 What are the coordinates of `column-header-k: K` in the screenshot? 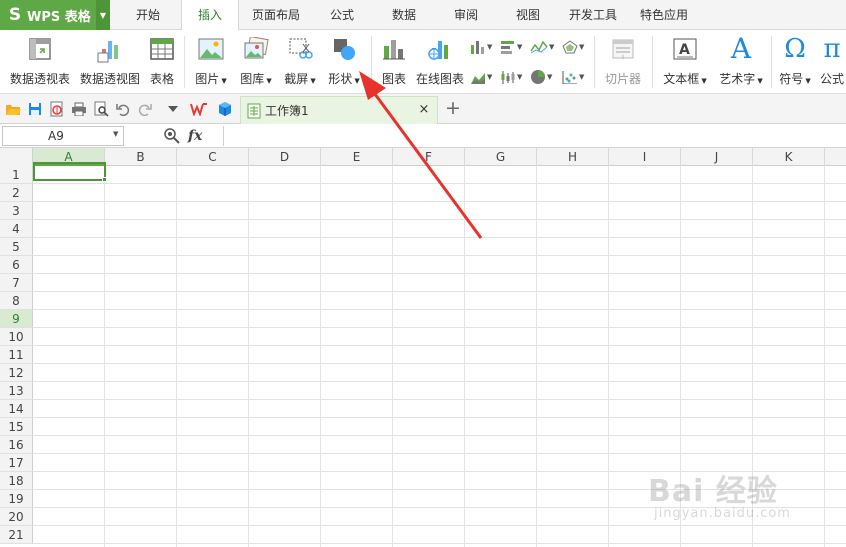 It's located at (789, 157).